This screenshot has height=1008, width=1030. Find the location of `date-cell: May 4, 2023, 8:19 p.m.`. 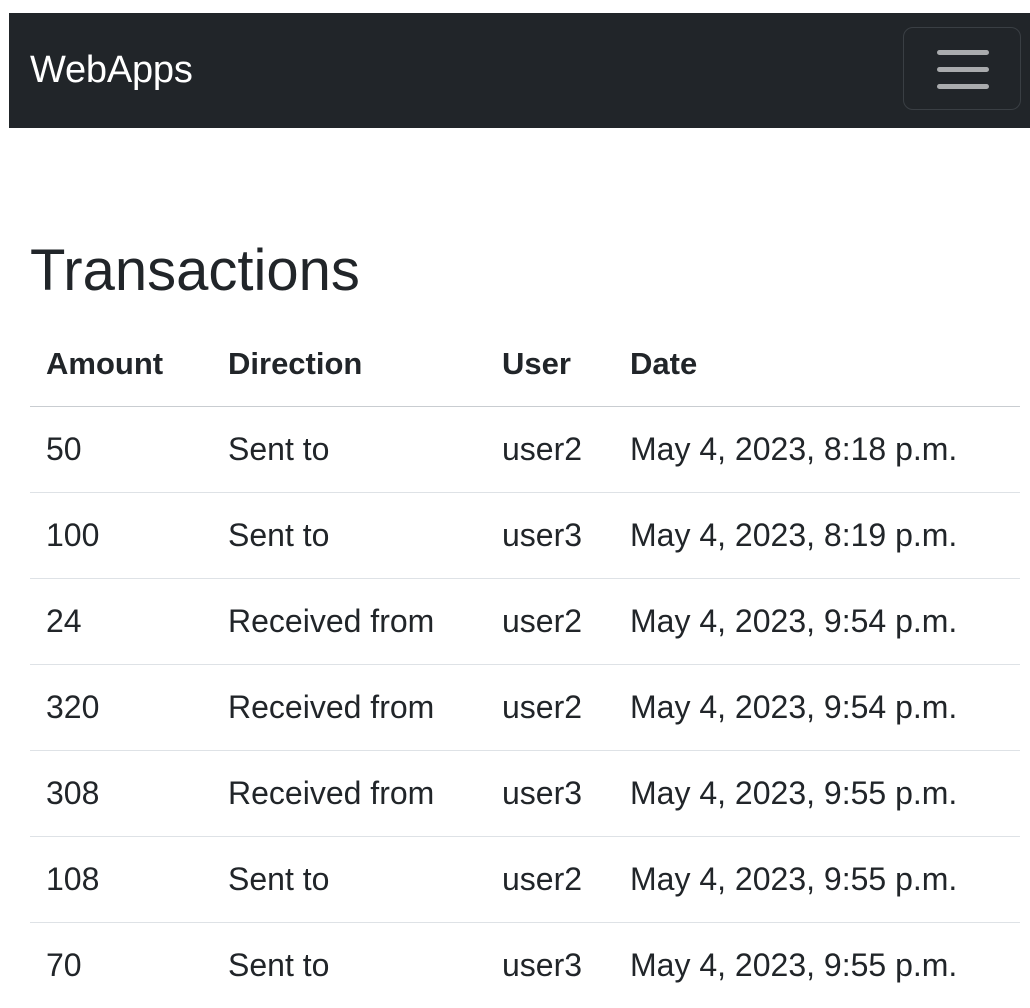

date-cell: May 4, 2023, 8:19 p.m. is located at coordinates (817, 535).